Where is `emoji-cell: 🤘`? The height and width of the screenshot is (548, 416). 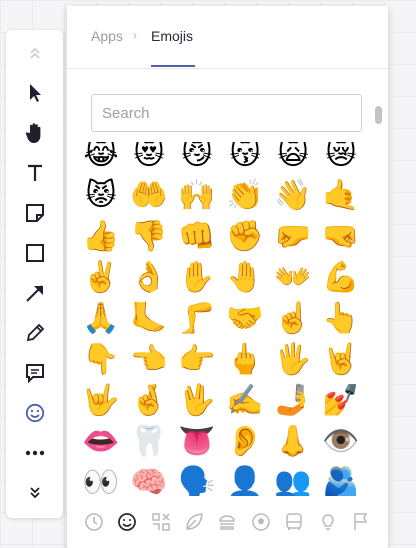 emoji-cell: 🤘 is located at coordinates (341, 359).